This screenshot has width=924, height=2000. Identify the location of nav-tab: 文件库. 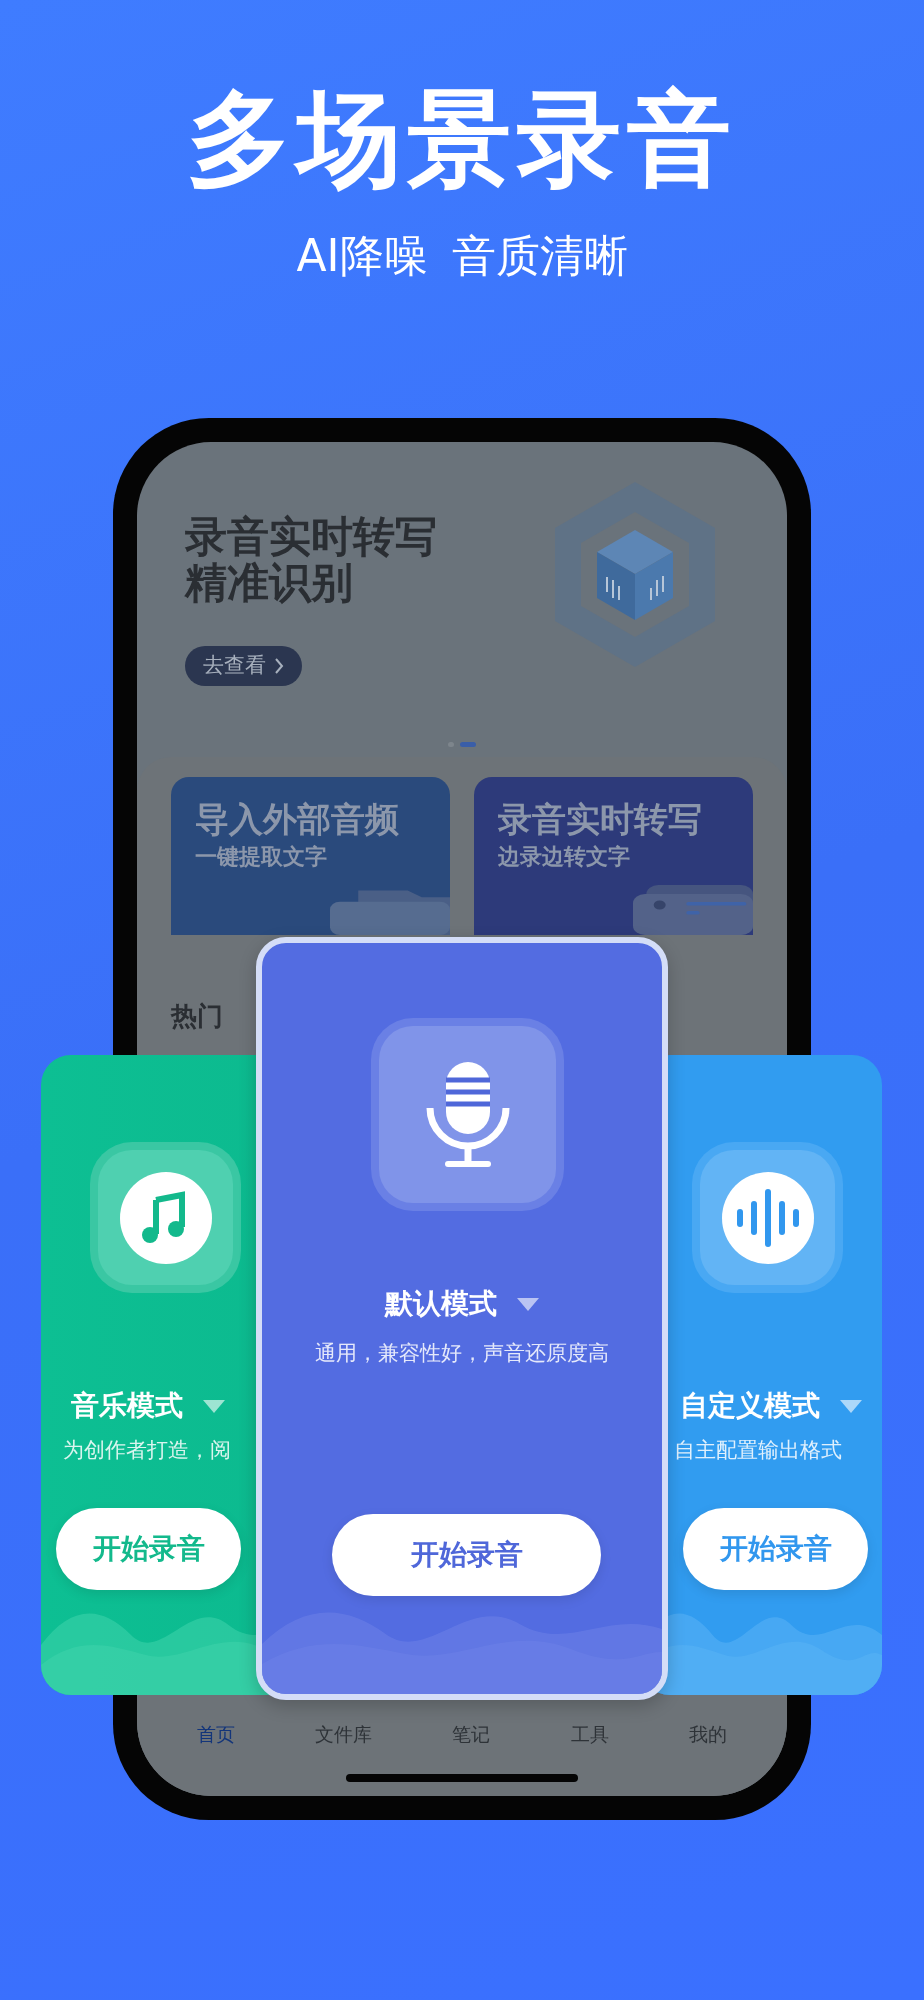
(344, 1733).